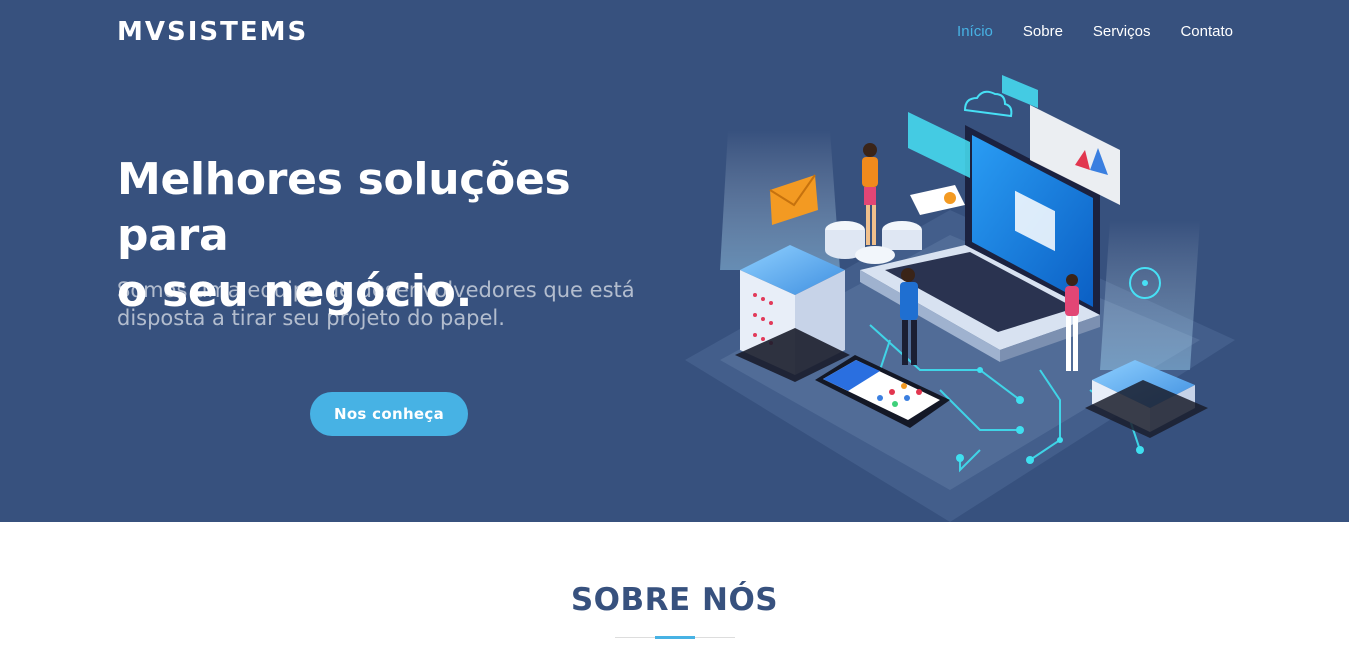 Image resolution: width=1349 pixels, height=649 pixels. Describe the element at coordinates (1122, 32) in the screenshot. I see `nav-link-servicos: Serviços` at that location.